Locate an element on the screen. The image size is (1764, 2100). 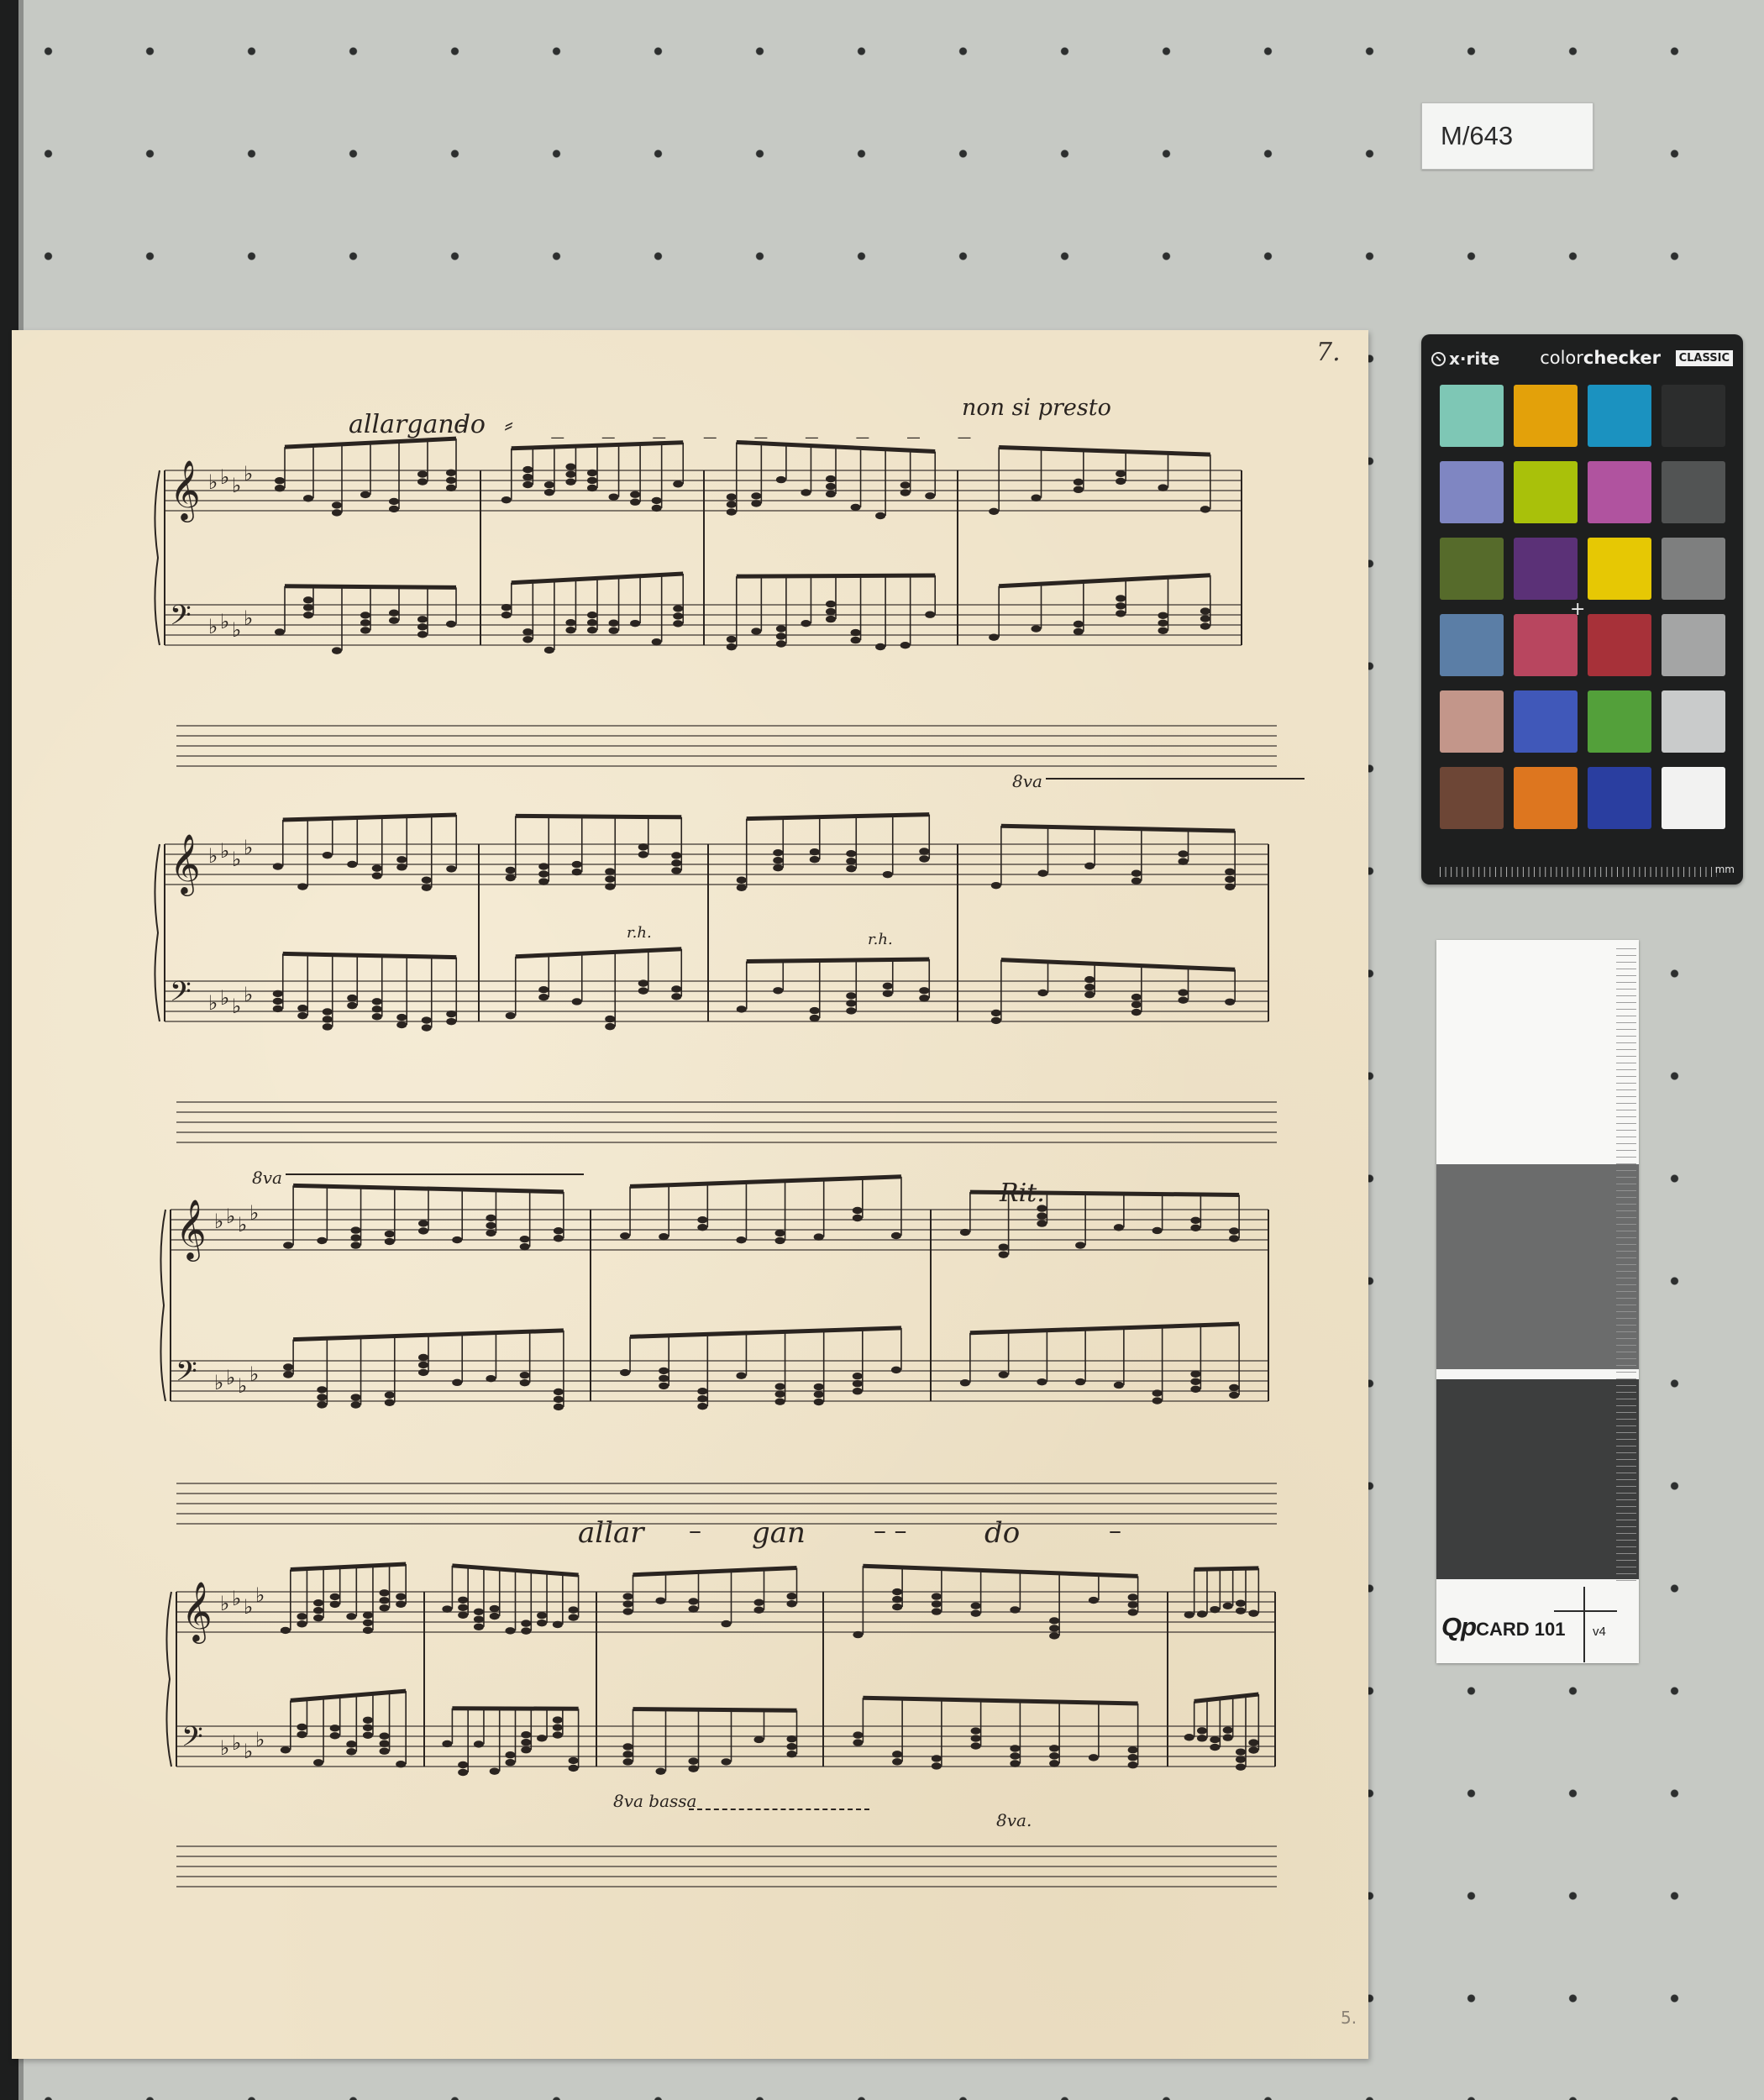
ruler-unit: mm is located at coordinates (1724, 869).